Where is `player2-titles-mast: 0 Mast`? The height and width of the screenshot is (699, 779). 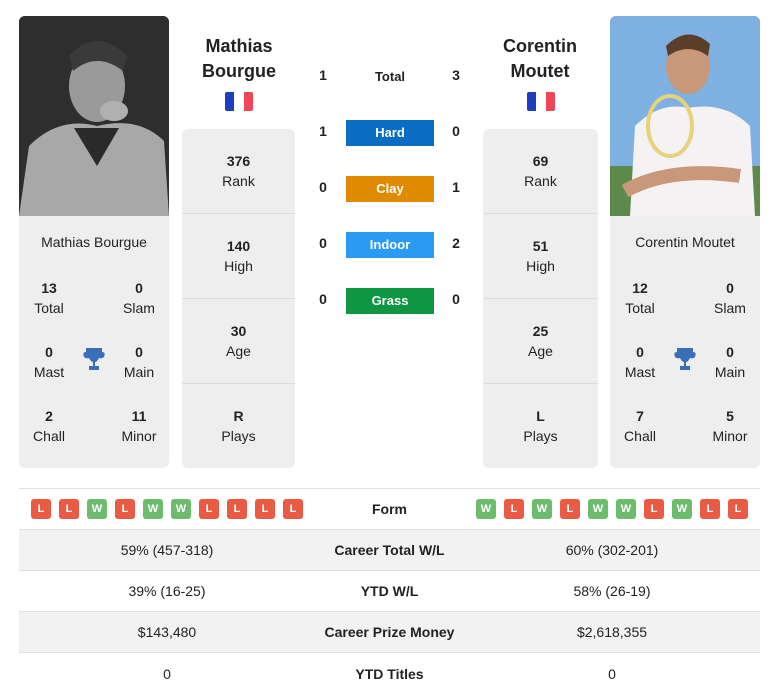 player2-titles-mast: 0 Mast is located at coordinates (640, 362).